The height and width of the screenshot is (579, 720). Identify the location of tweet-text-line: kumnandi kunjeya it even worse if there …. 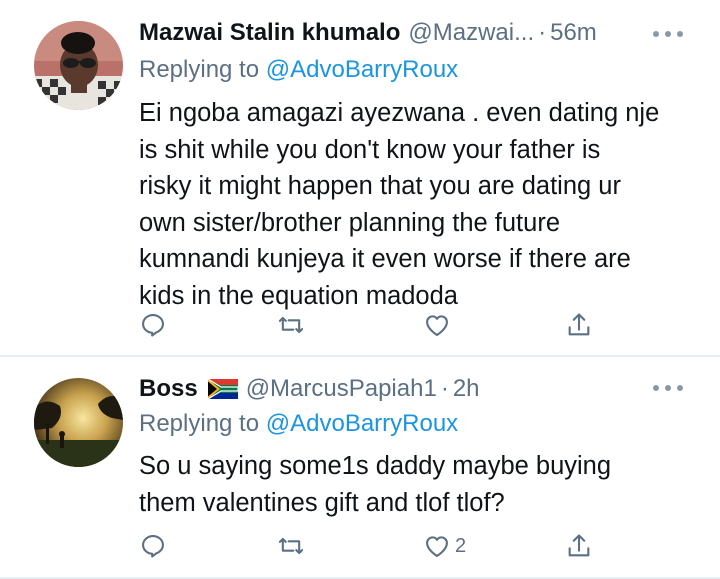
(385, 259).